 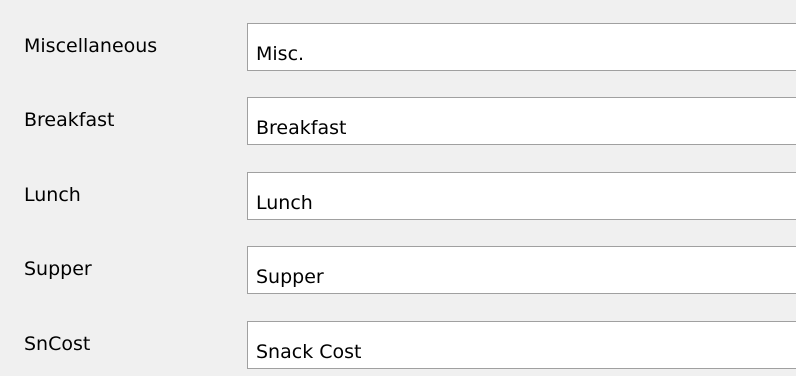 I want to click on field-row-supper: Supper, so click(x=398, y=272).